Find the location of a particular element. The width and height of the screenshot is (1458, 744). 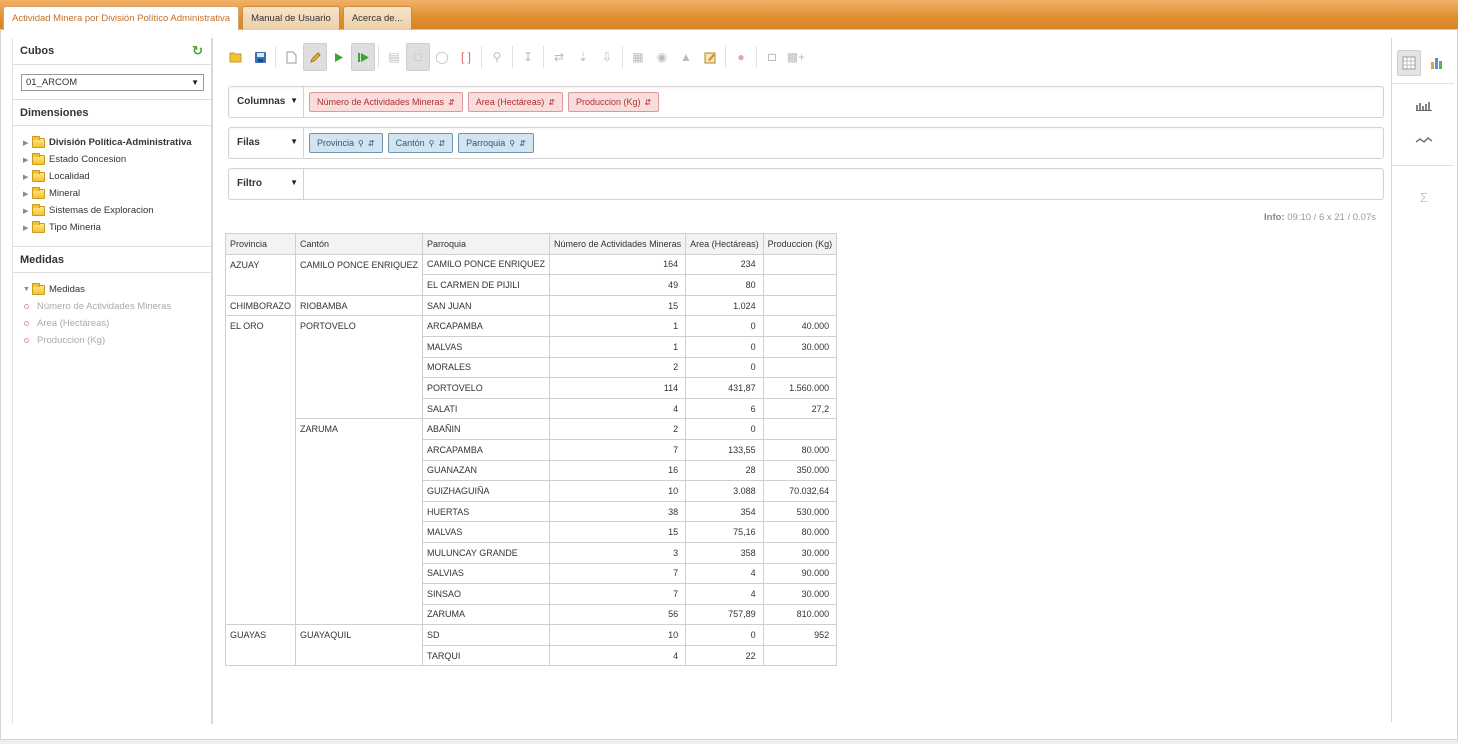

rows-zone-label: Filas ▼ is located at coordinates (266, 143).